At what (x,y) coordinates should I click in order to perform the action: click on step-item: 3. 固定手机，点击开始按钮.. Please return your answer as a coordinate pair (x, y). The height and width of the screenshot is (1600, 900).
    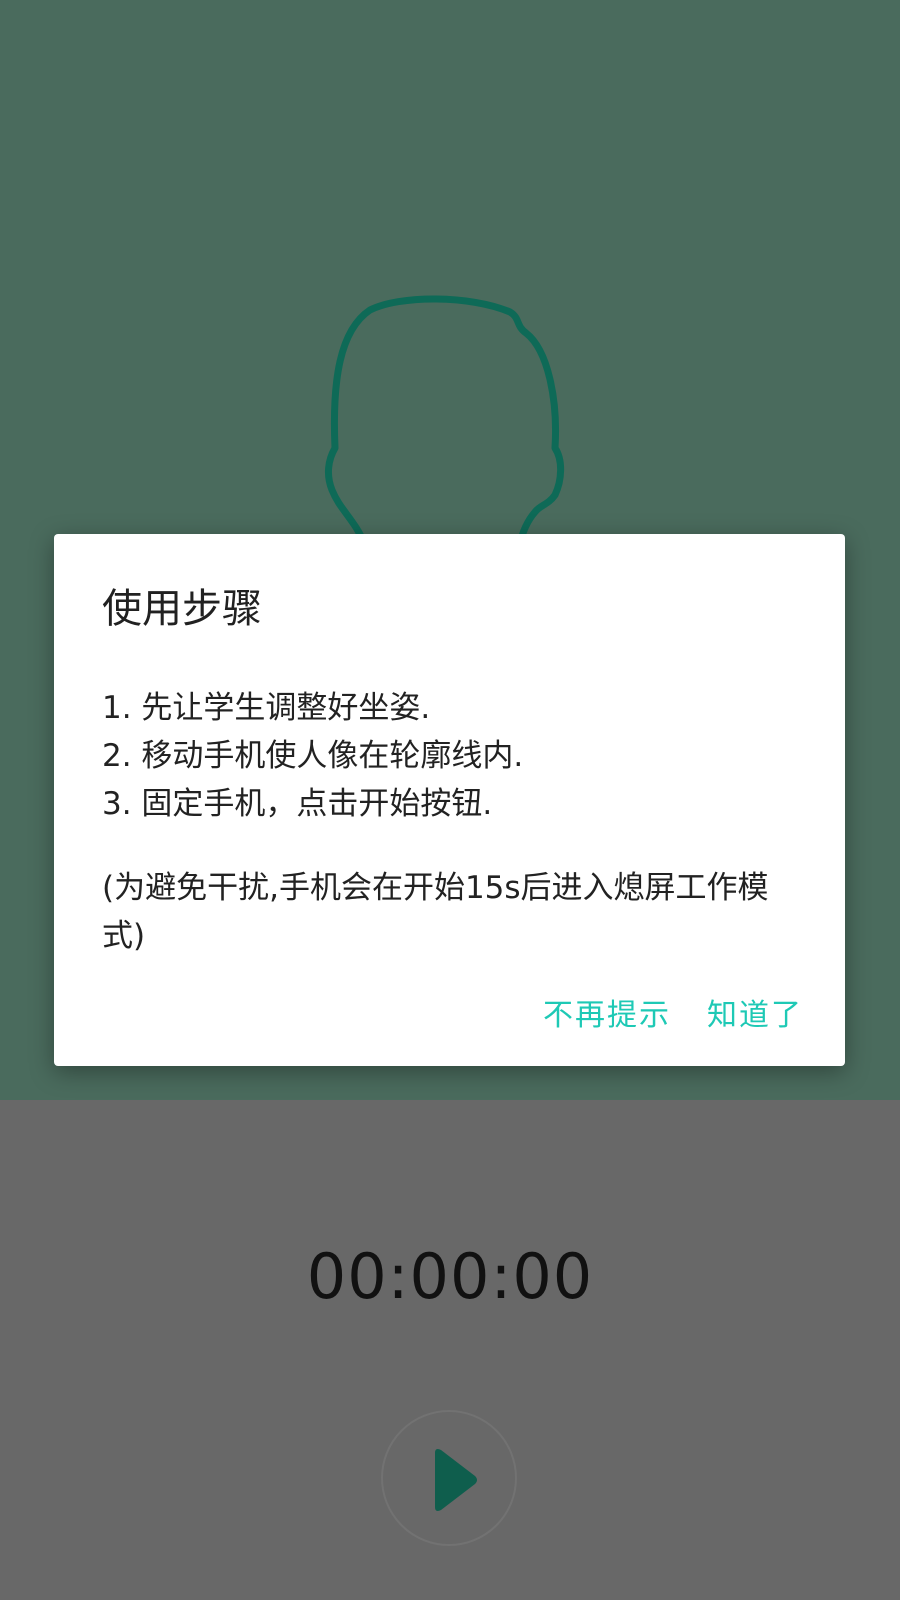
    Looking at the image, I should click on (297, 804).